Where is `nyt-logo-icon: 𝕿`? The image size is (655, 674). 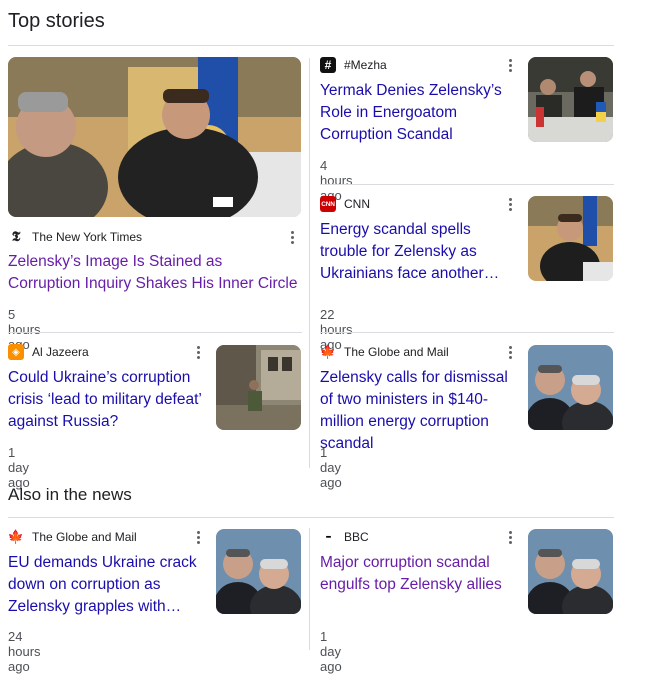 nyt-logo-icon: 𝕿 is located at coordinates (16, 237).